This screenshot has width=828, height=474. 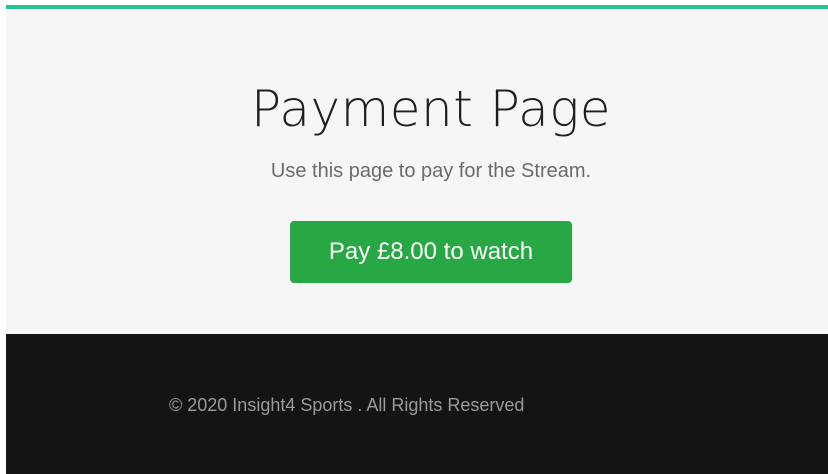 I want to click on top-accent-bar, so click(x=417, y=7).